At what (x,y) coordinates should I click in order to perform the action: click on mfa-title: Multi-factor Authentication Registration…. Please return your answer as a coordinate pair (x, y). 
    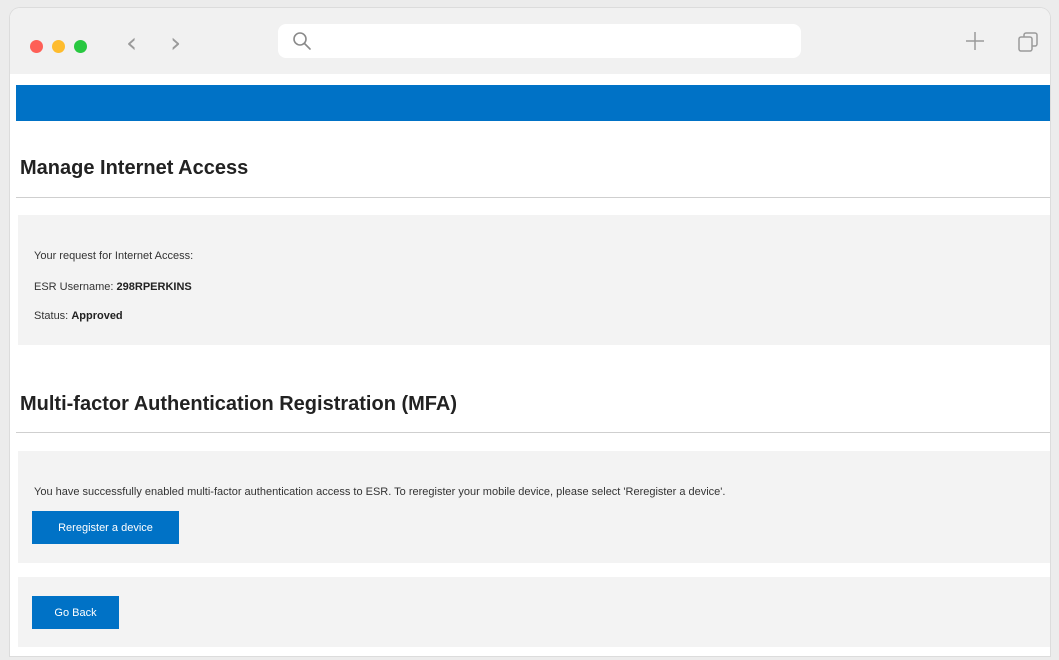
    Looking at the image, I should click on (239, 404).